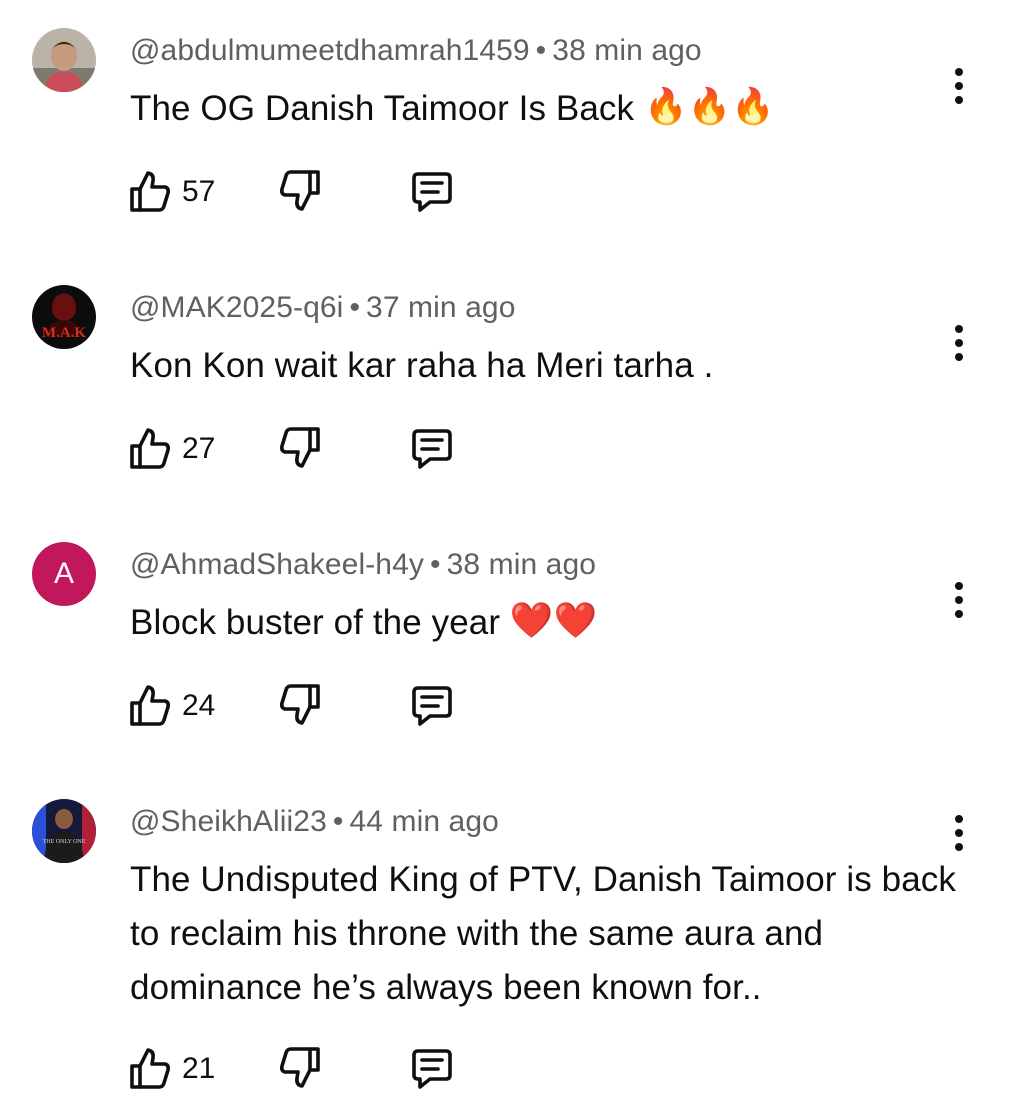  I want to click on comment-meta: @AhmadShakeel-h4y • 38 min ago, so click(363, 565).